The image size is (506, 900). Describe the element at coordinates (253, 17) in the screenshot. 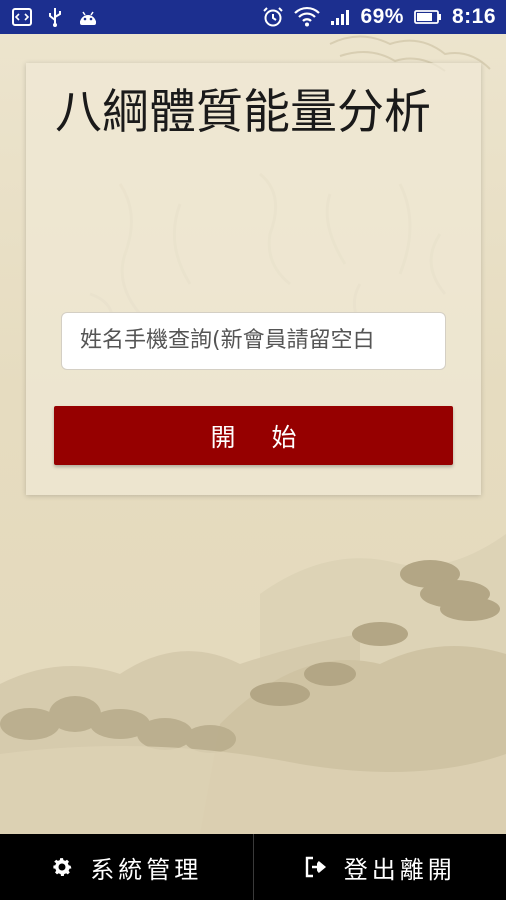

I see `status-bar: 69% 8:16` at that location.